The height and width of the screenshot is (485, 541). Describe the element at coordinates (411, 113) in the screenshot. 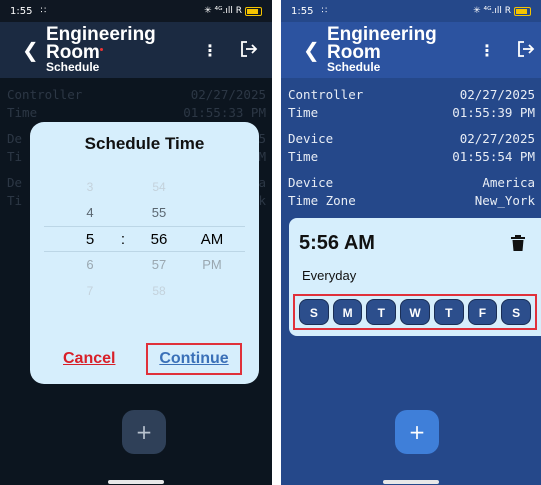

I see `info-row: Time 01:55:39 PM` at that location.